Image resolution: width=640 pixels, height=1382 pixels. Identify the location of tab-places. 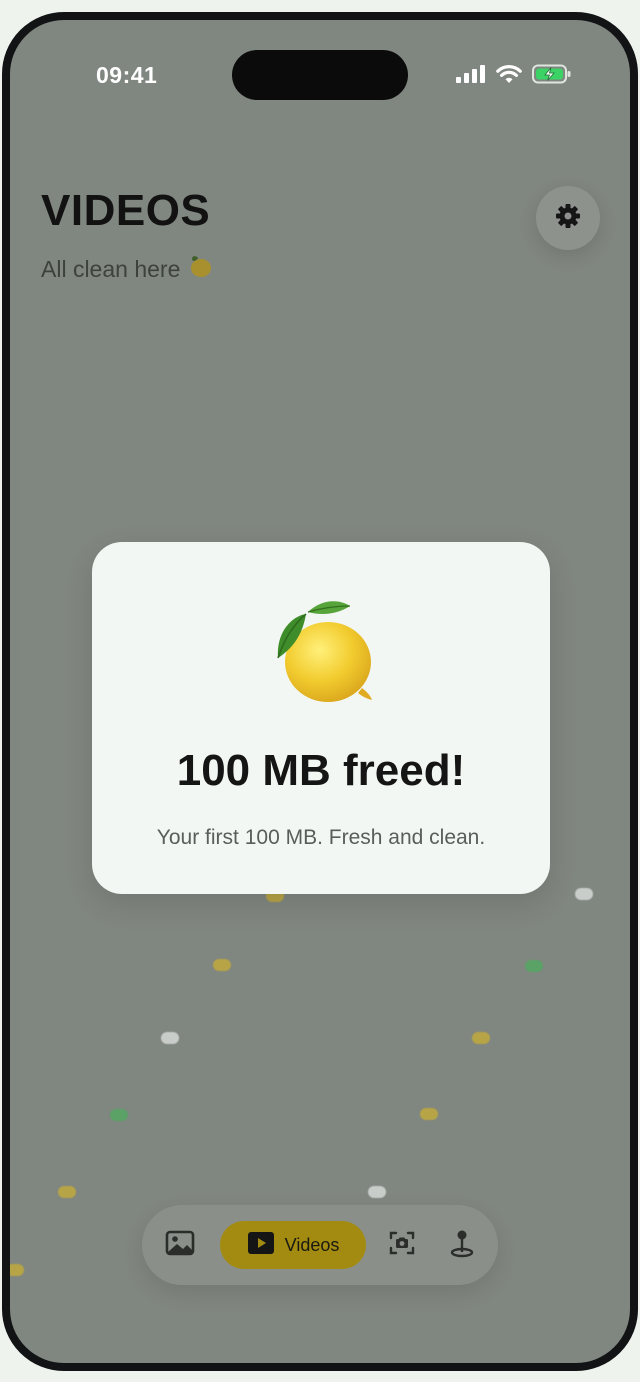
(462, 1245).